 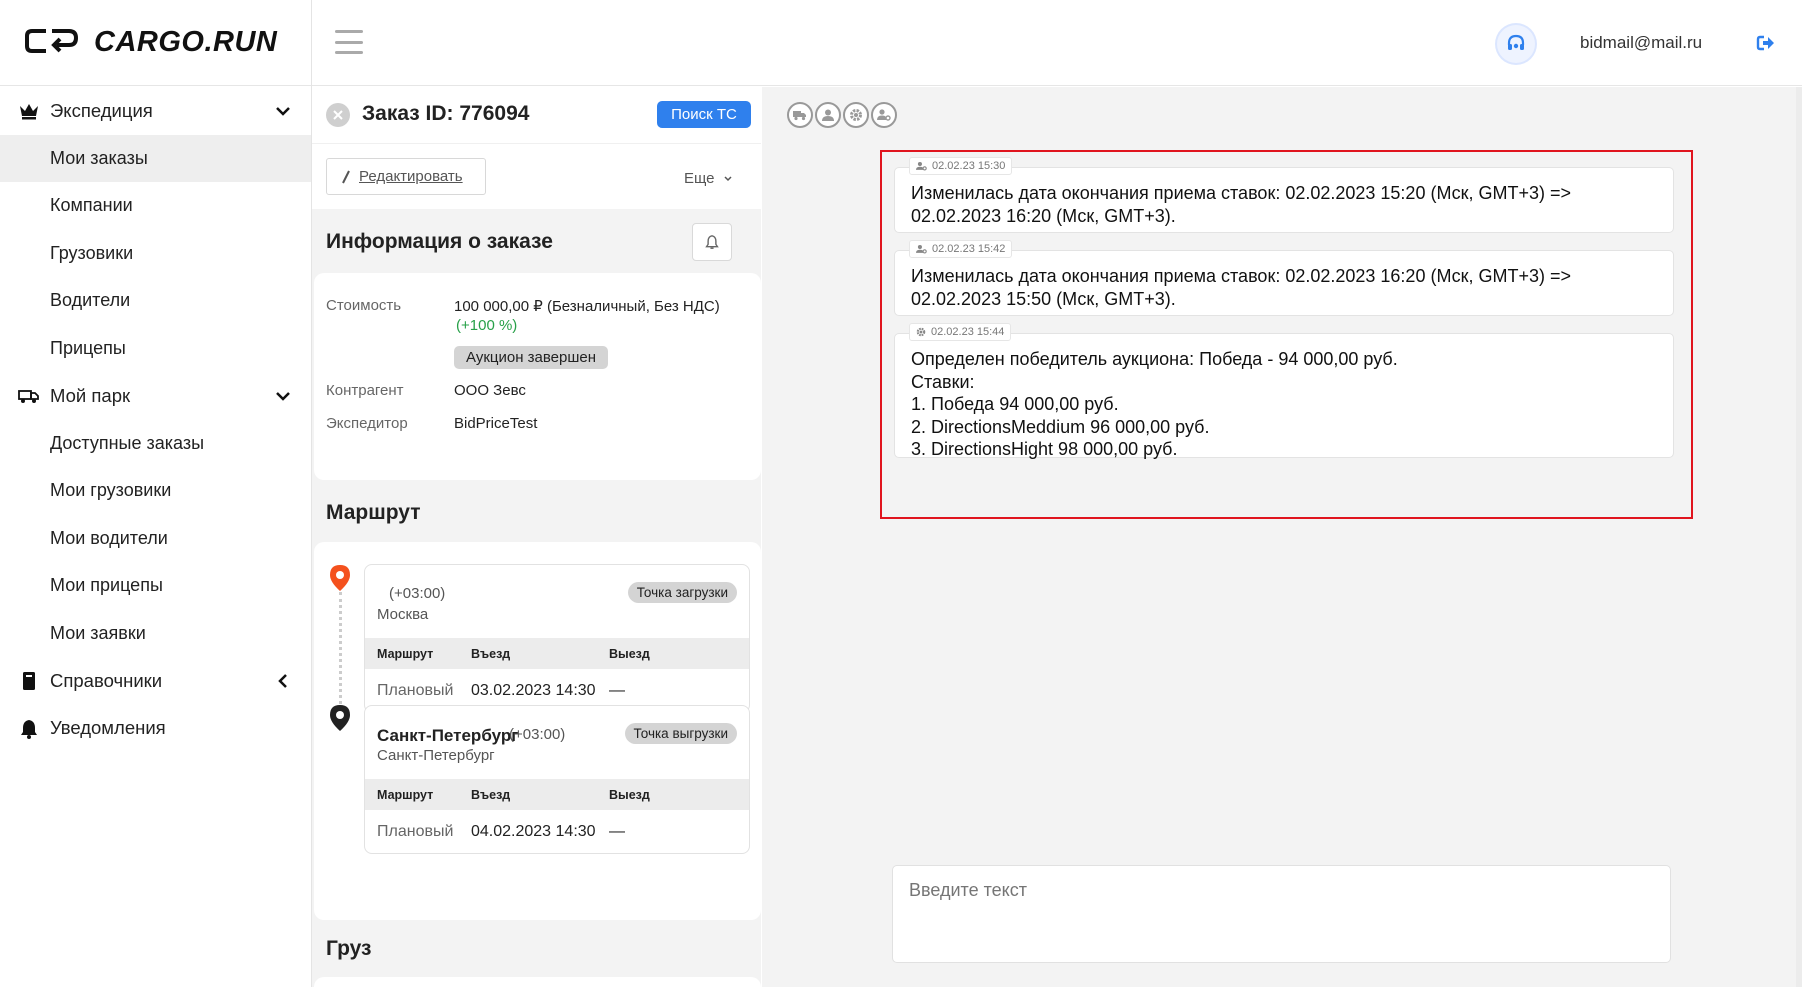 I want to click on point-table-header: Маршрут Въезд Выезд, so click(x=557, y=653).